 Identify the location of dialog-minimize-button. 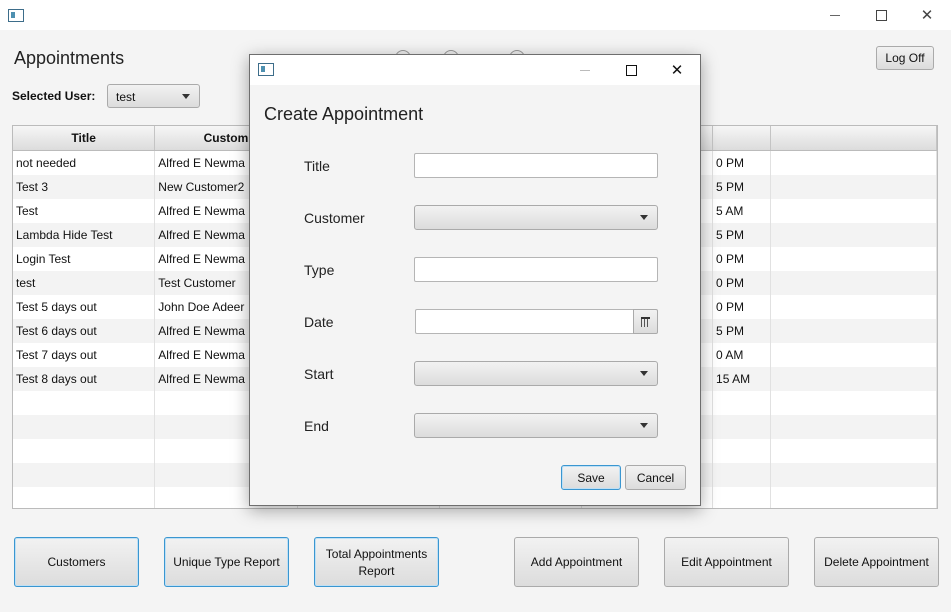
(585, 70).